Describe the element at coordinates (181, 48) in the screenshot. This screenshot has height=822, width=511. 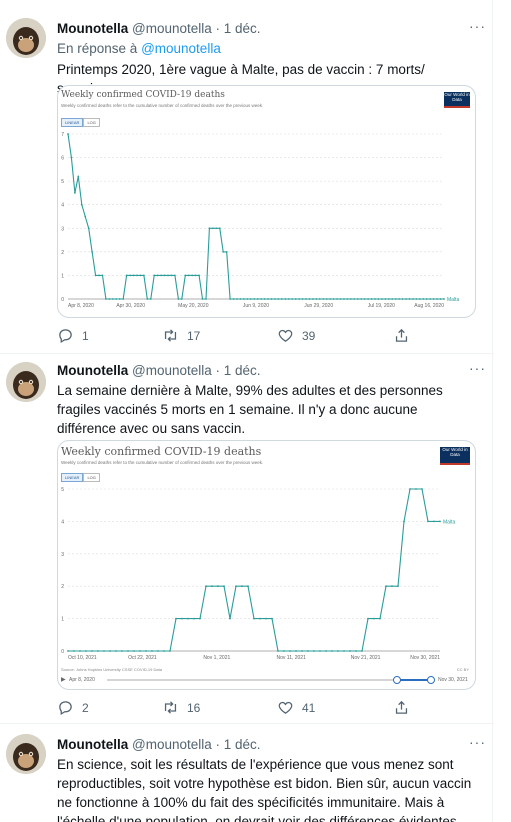
I see `reply-handle-link: @mounotella` at that location.